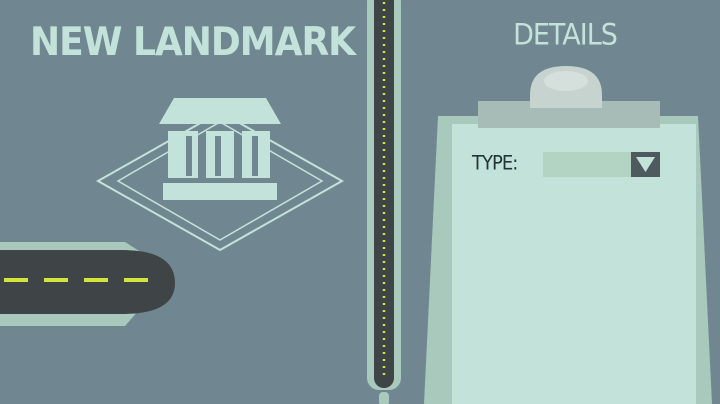  I want to click on type-dropdown, so click(601, 164).